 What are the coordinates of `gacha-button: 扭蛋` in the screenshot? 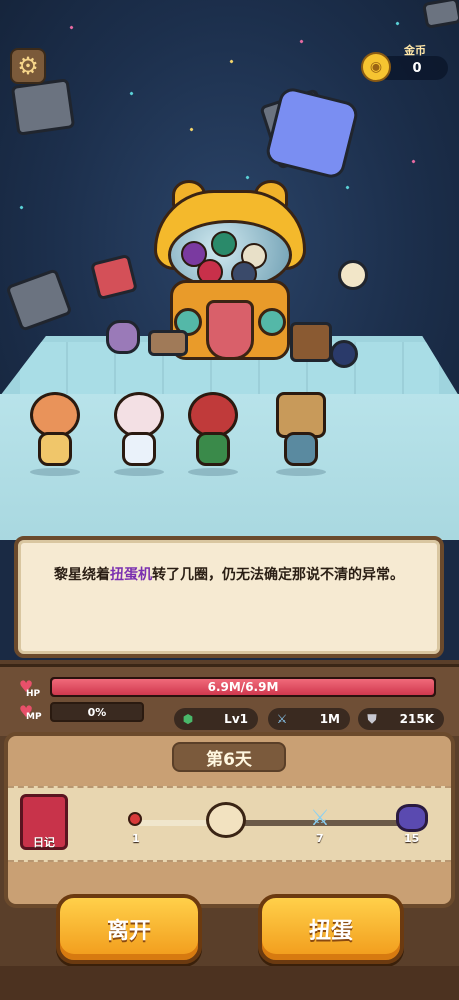 It's located at (331, 929).